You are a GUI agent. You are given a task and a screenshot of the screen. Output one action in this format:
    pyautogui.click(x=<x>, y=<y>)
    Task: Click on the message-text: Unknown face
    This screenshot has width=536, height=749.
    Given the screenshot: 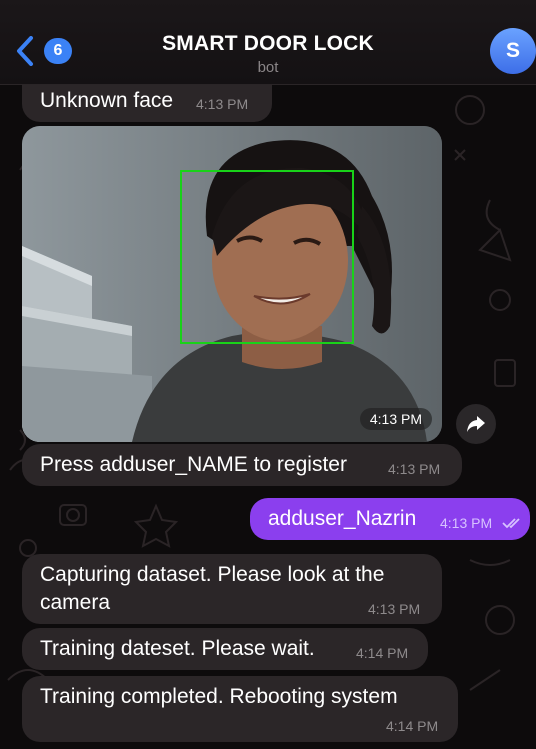 What is the action you would take?
    pyautogui.click(x=107, y=100)
    